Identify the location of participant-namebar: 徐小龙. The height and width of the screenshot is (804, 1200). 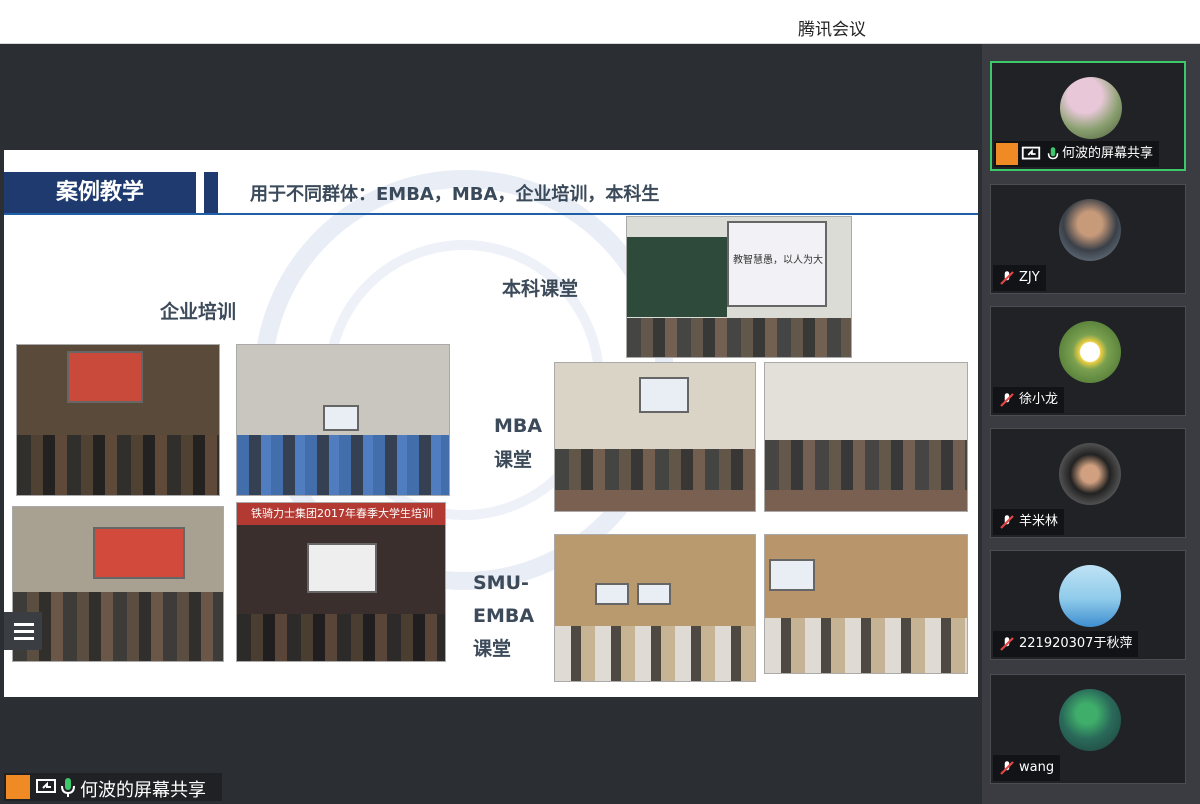
(1029, 400).